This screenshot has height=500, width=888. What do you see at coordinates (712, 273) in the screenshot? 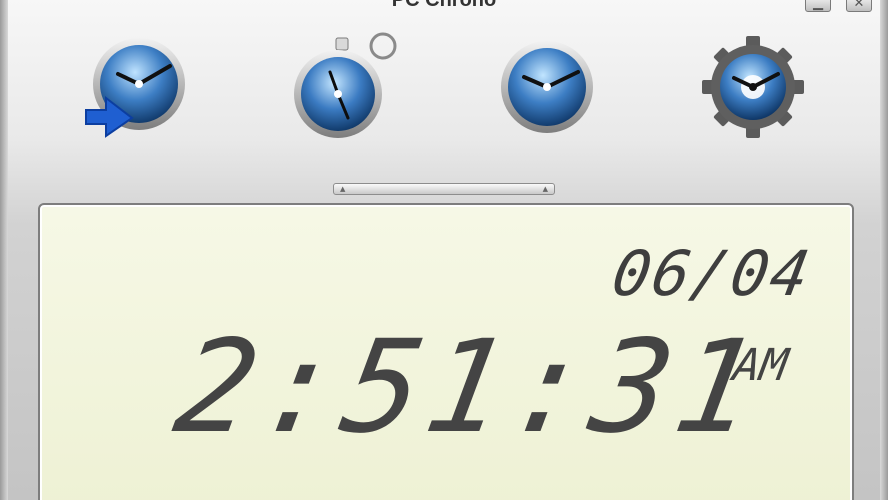
I see `date-display: 06/04` at bounding box center [712, 273].